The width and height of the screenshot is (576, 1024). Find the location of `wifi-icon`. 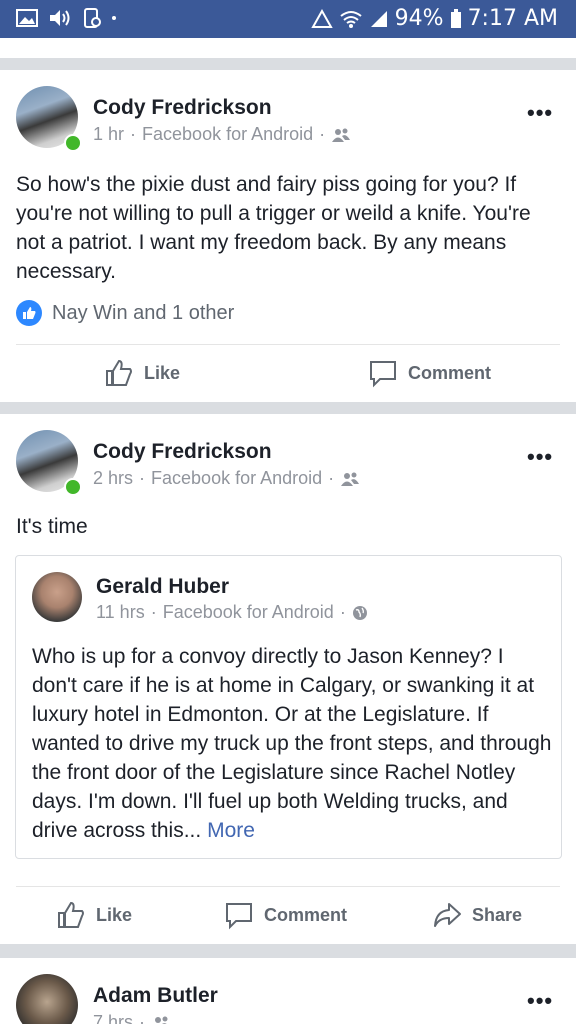

wifi-icon is located at coordinates (351, 19).